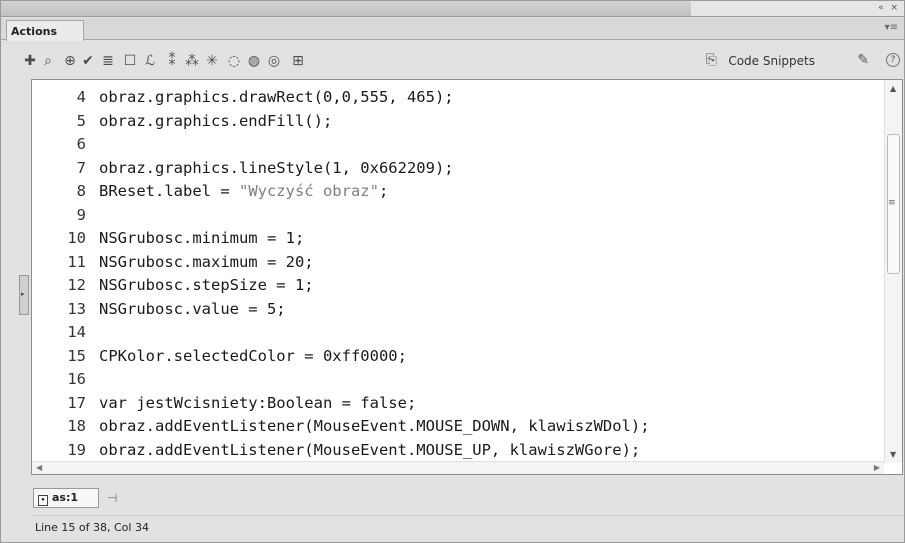  I want to click on line-number: 9, so click(81, 214).